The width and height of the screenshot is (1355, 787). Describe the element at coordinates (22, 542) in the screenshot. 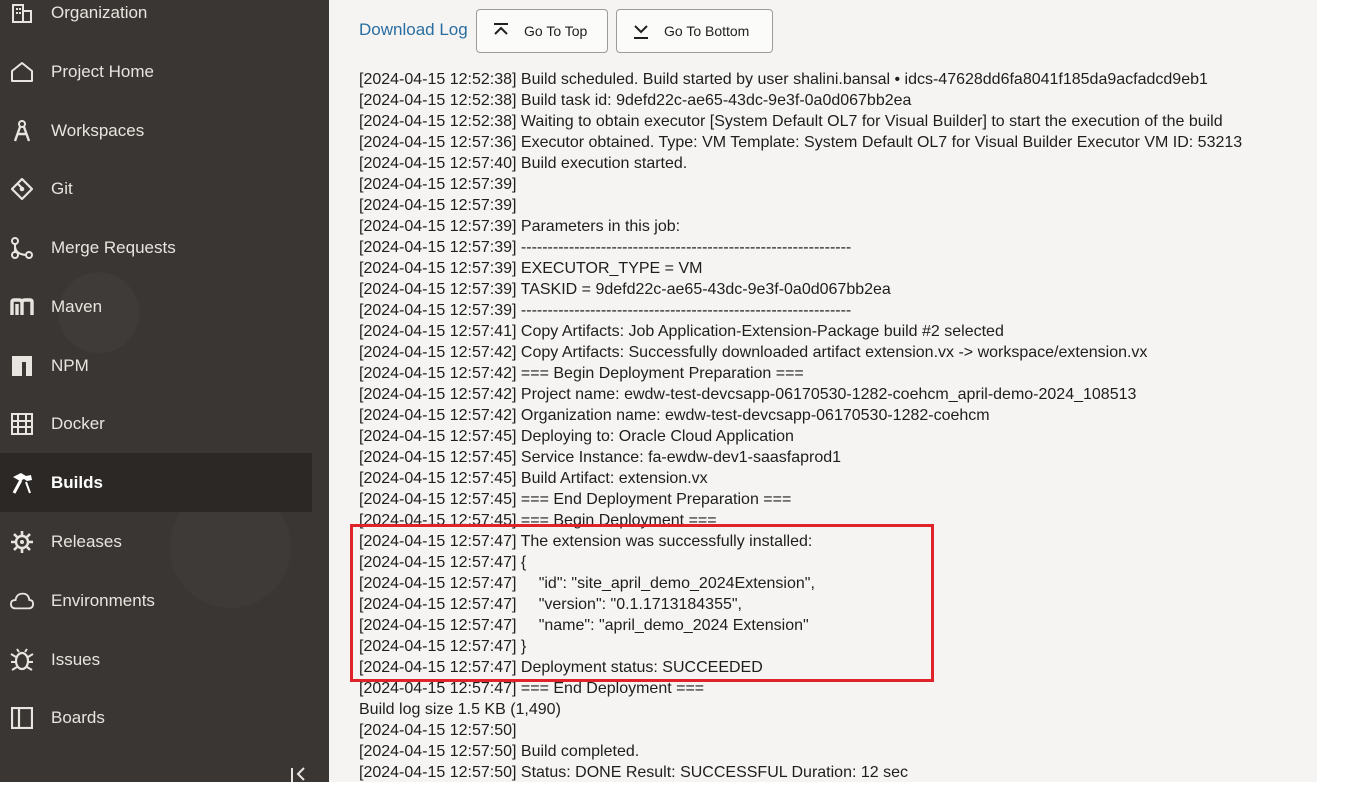

I see `gear-icon` at that location.